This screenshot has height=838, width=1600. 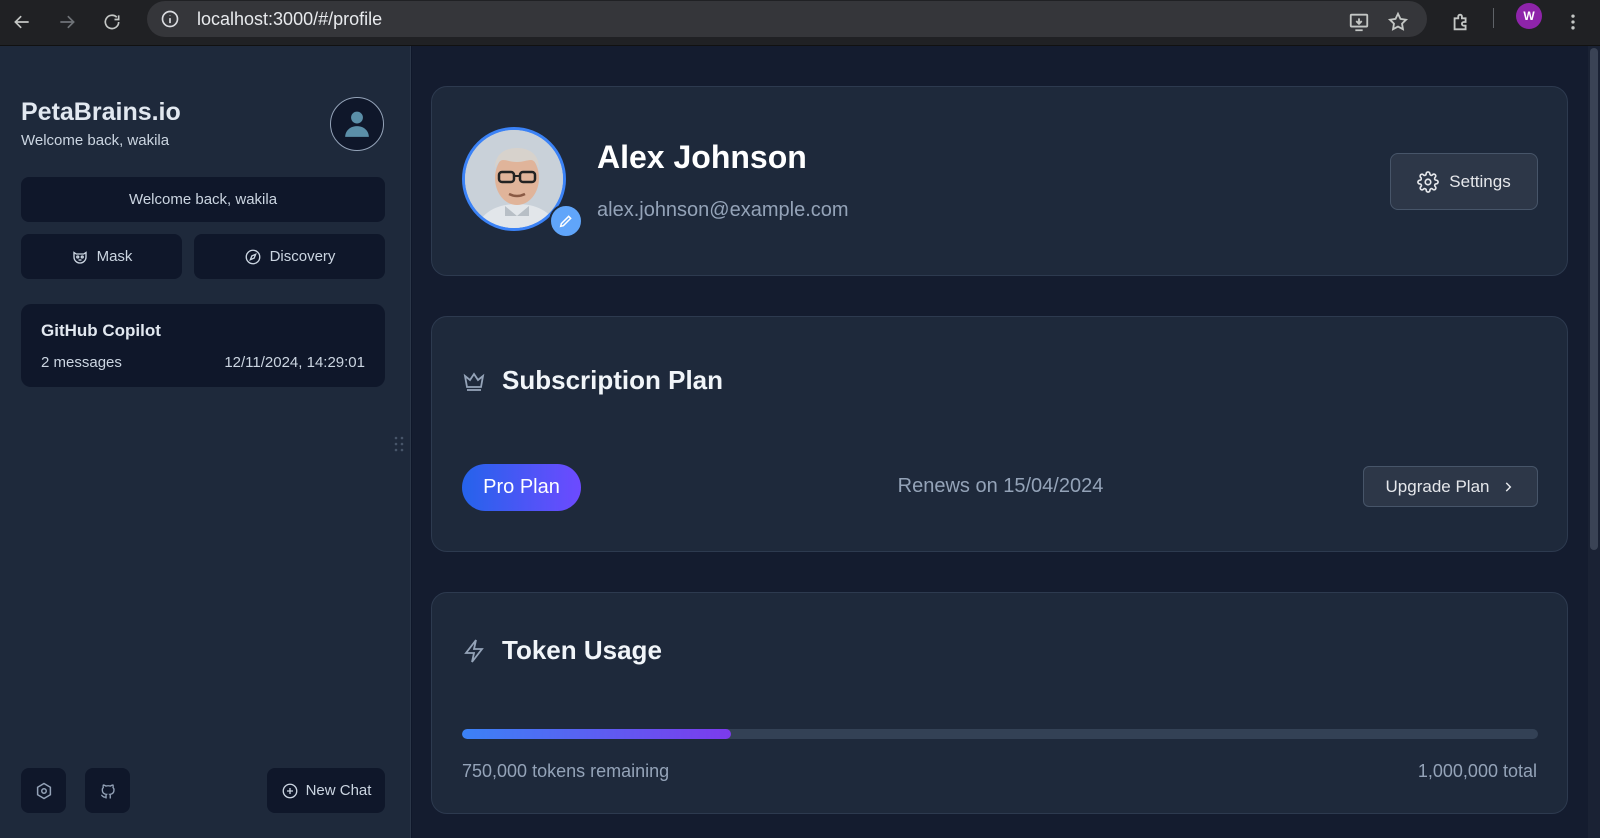 I want to click on pencil-icon, so click(x=565, y=221).